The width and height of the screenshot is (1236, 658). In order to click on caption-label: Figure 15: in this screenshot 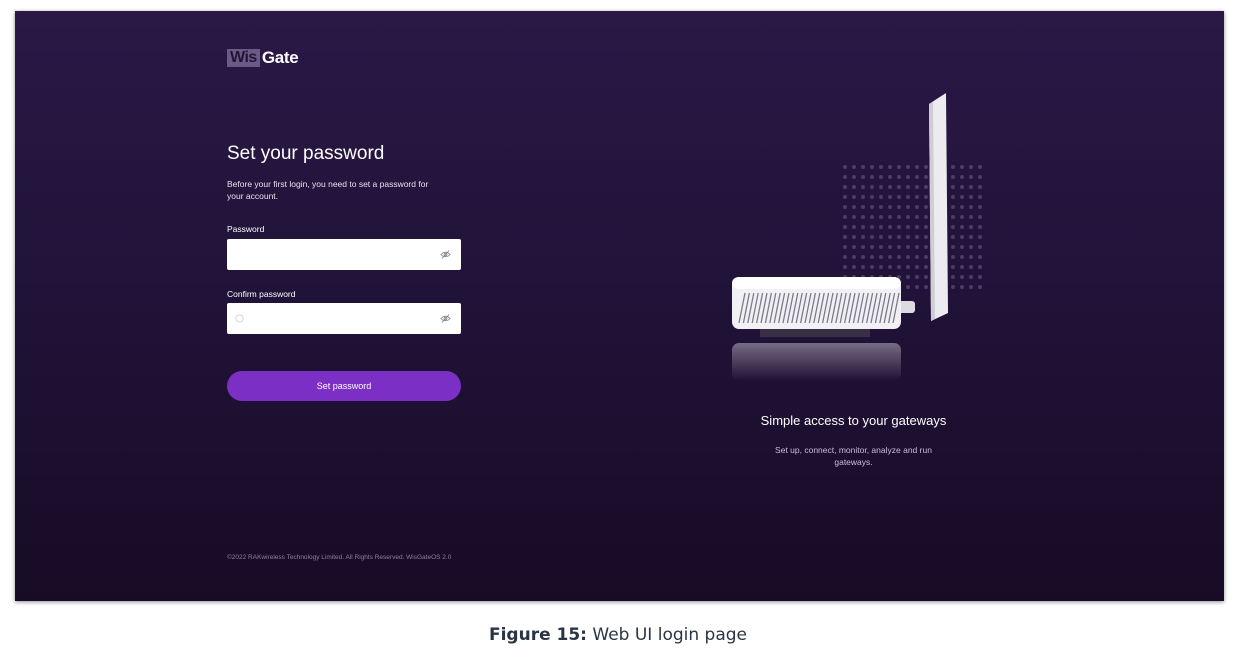, I will do `click(537, 635)`.